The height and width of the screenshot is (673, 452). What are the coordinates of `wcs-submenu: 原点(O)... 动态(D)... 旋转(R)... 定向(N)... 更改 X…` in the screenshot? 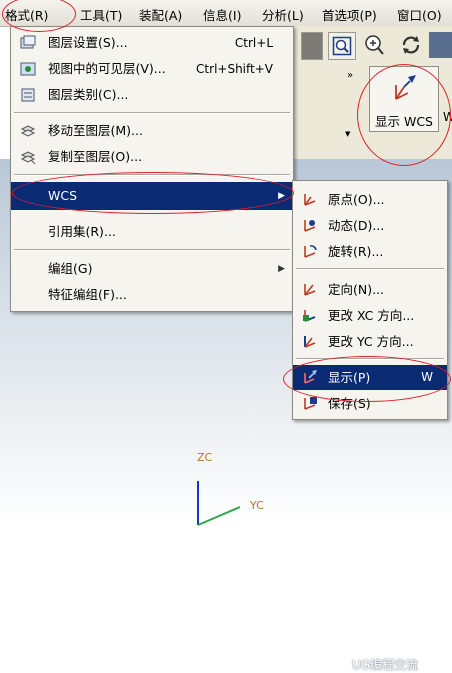 It's located at (370, 300).